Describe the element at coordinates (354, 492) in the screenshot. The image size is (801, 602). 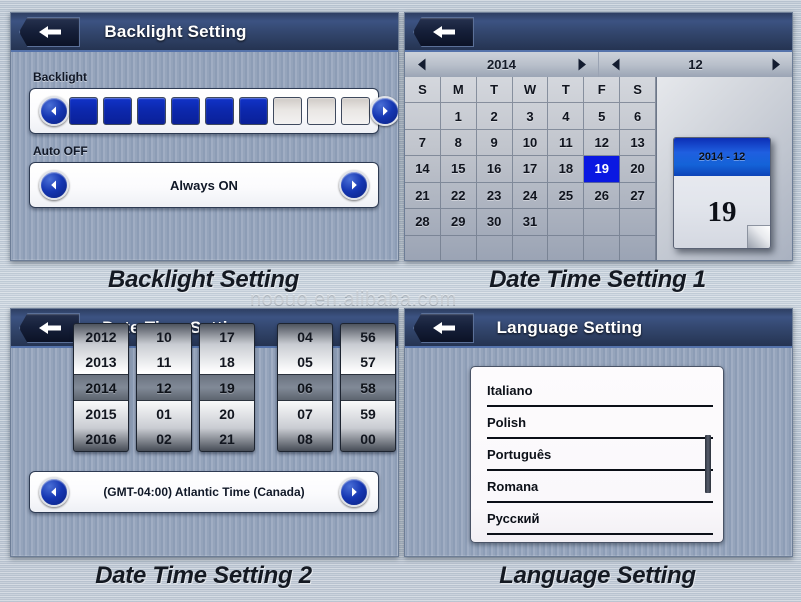
I see `timezone-next-button` at that location.